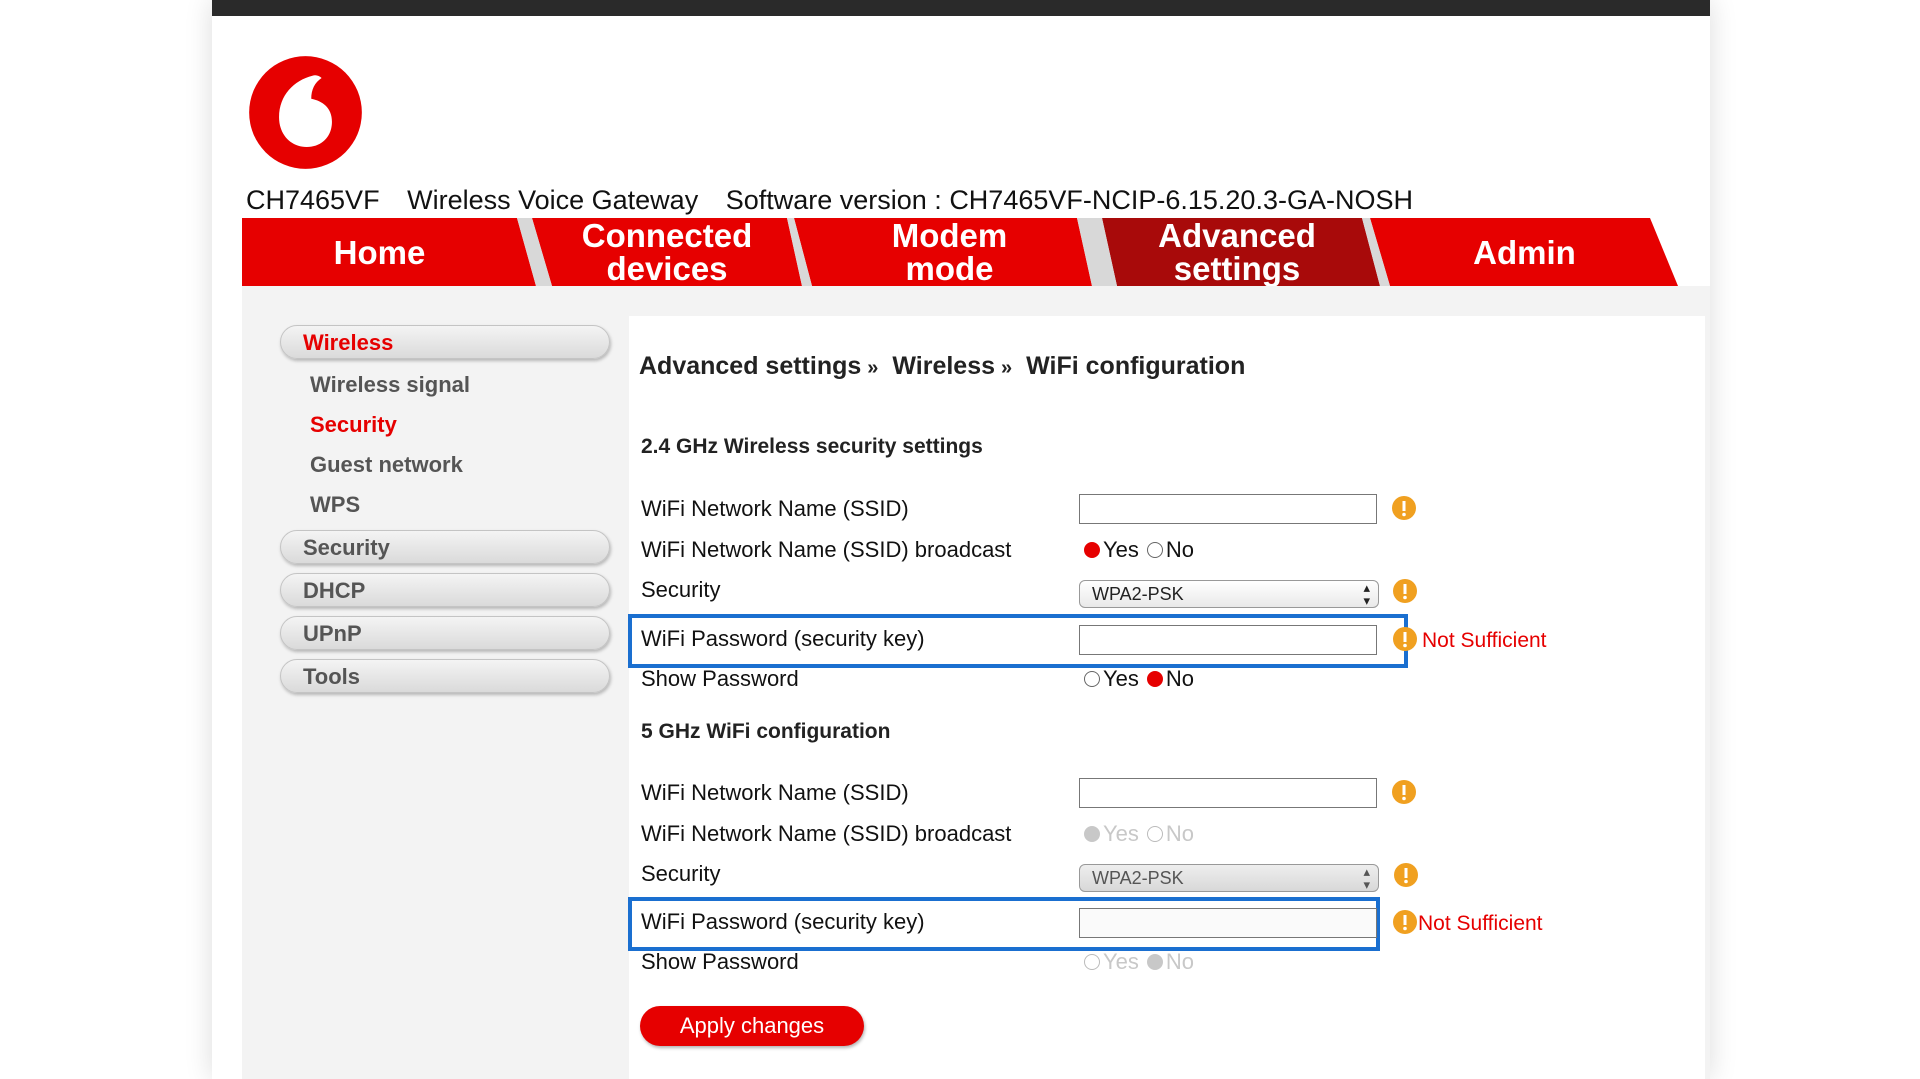  Describe the element at coordinates (1143, 679) in the screenshot. I see `show-password-radio-24ghz: Yes No` at that location.